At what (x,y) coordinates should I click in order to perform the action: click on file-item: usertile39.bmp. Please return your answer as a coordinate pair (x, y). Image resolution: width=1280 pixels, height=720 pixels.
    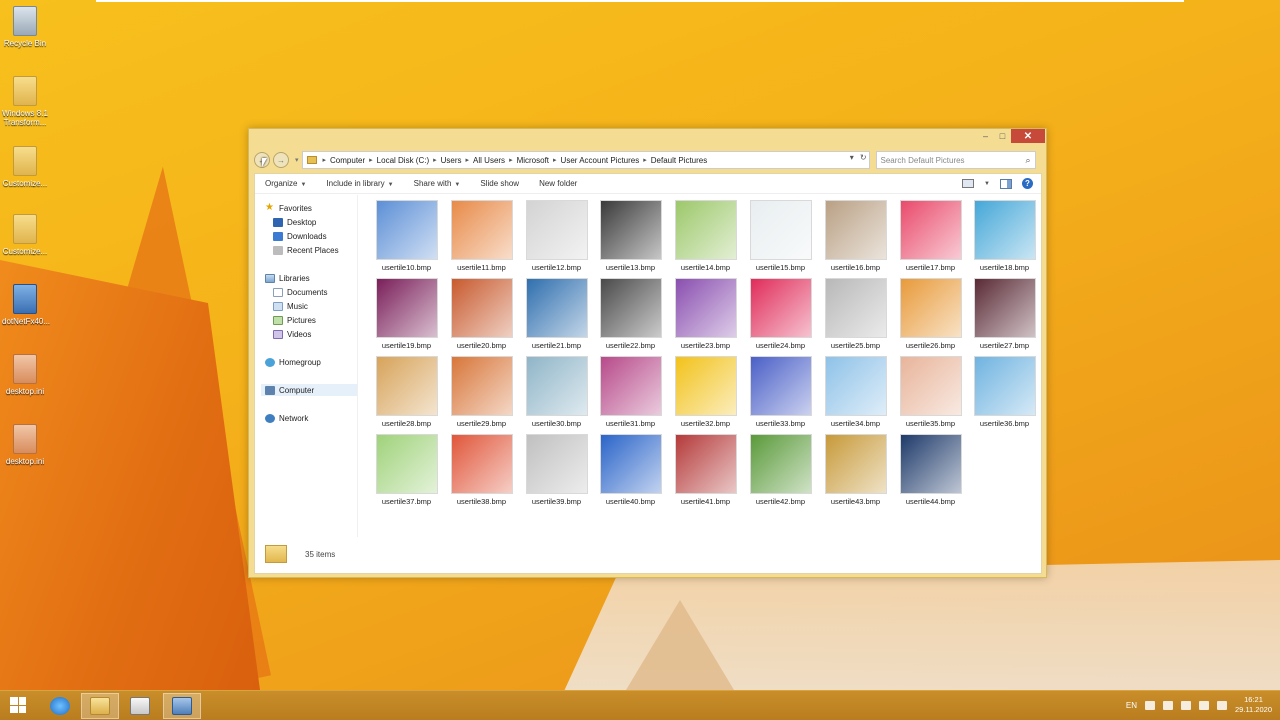
    Looking at the image, I should click on (556, 472).